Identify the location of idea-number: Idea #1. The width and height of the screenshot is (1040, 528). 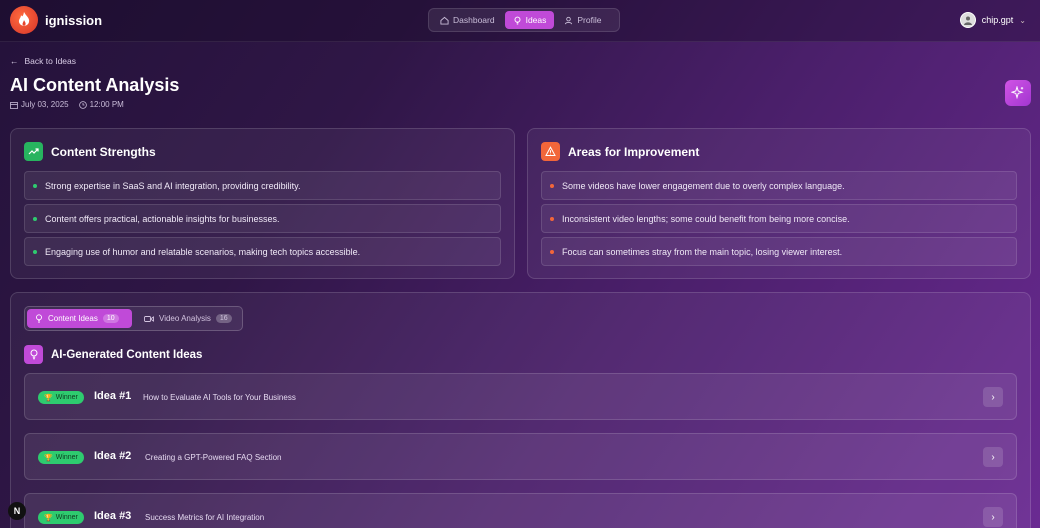
(113, 396).